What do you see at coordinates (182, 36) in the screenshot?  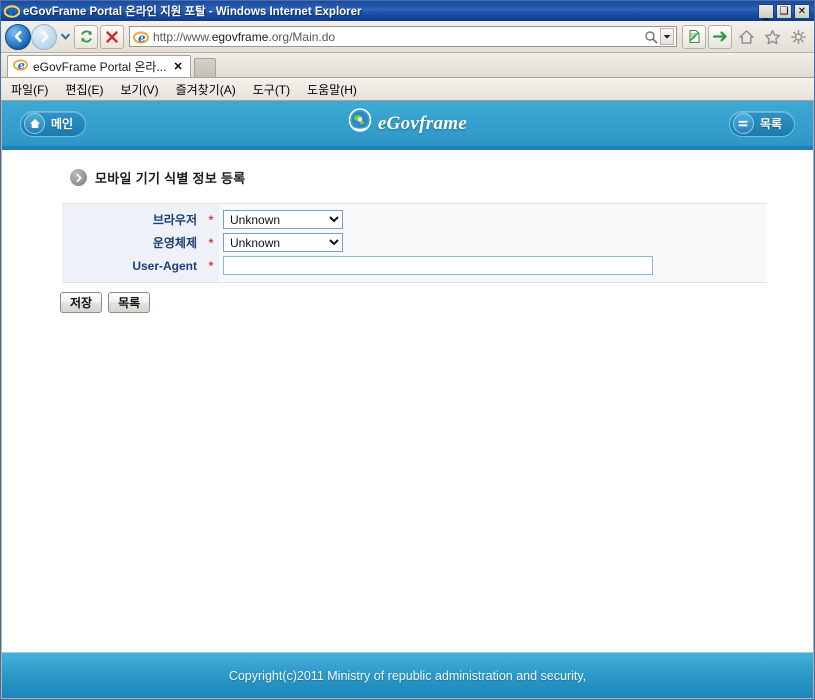 I see `url-scheme: http://www.` at bounding box center [182, 36].